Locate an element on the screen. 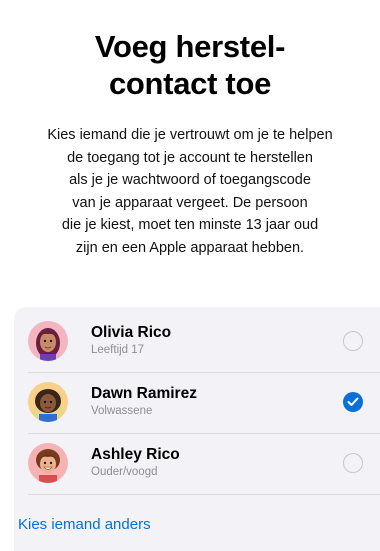 This screenshot has width=380, height=551. row-divider is located at coordinates (204, 494).